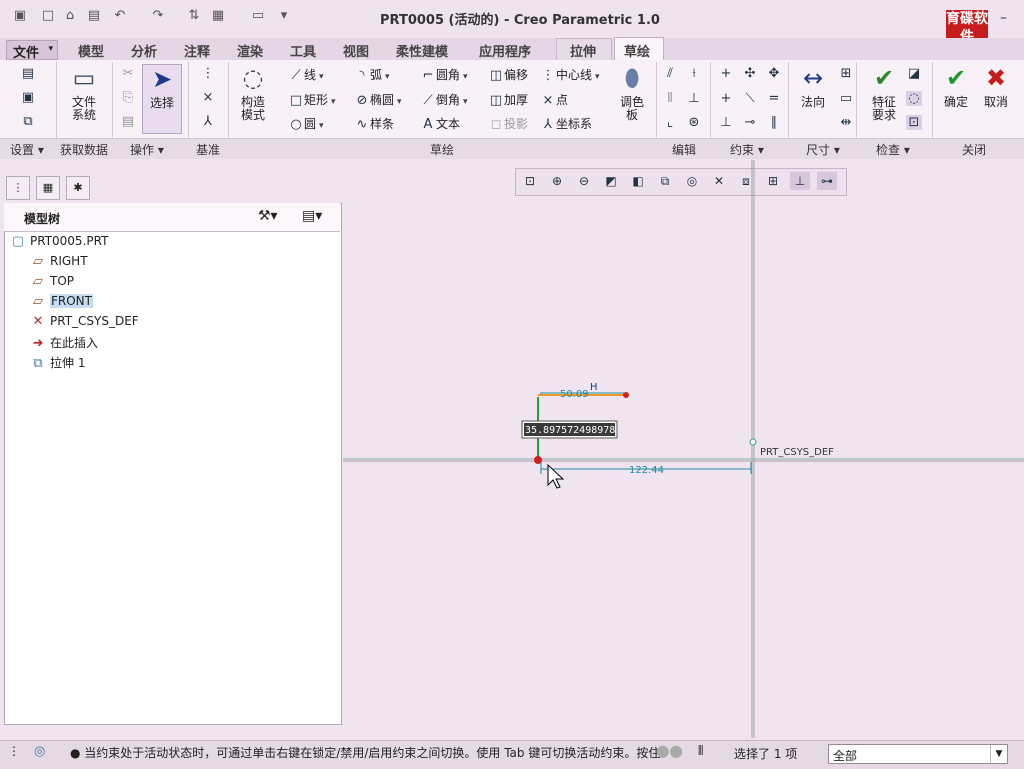  I want to click on tree-item-part: ▢ PRT0005.PRT, so click(59, 241).